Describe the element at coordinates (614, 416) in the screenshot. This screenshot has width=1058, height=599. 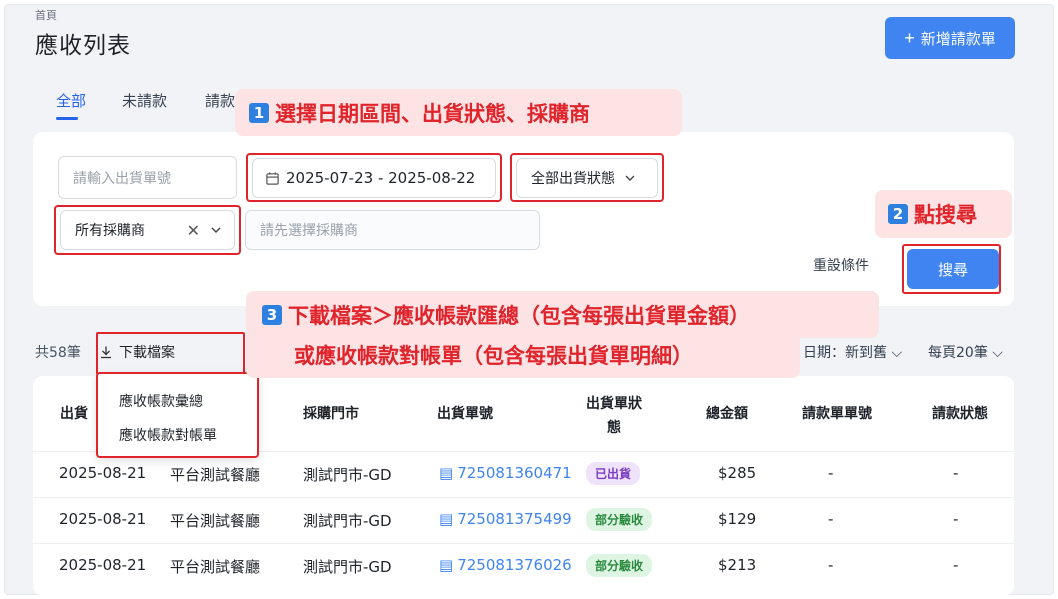
I see `col-header-status: 出貨單狀 態` at that location.